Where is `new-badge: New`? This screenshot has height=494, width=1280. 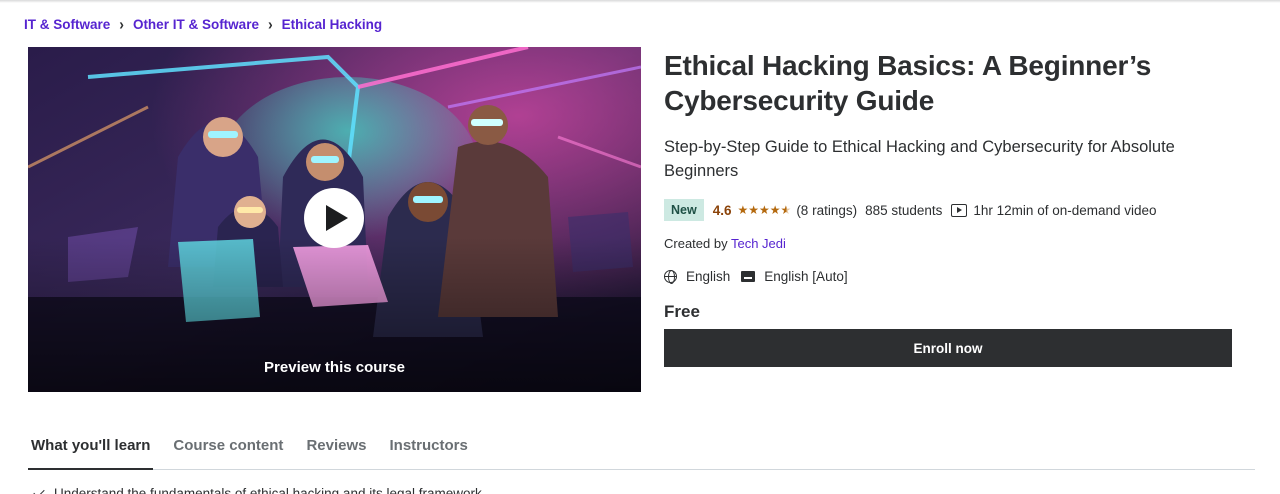
new-badge: New is located at coordinates (684, 210).